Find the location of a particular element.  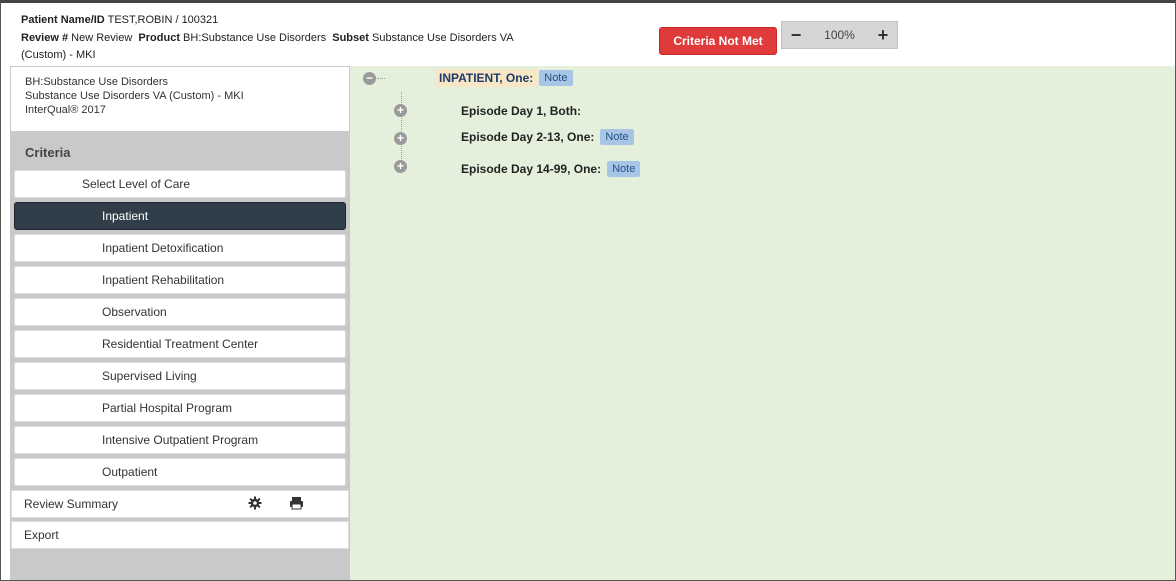

tree-node-episode-day-2-13: Episode Day 2-13, One: Note is located at coordinates (547, 137).